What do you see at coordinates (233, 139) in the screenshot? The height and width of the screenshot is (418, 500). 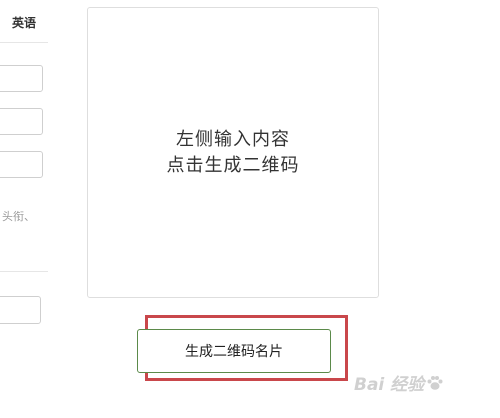 I see `preview-instruction-line1: 左侧输入内容` at bounding box center [233, 139].